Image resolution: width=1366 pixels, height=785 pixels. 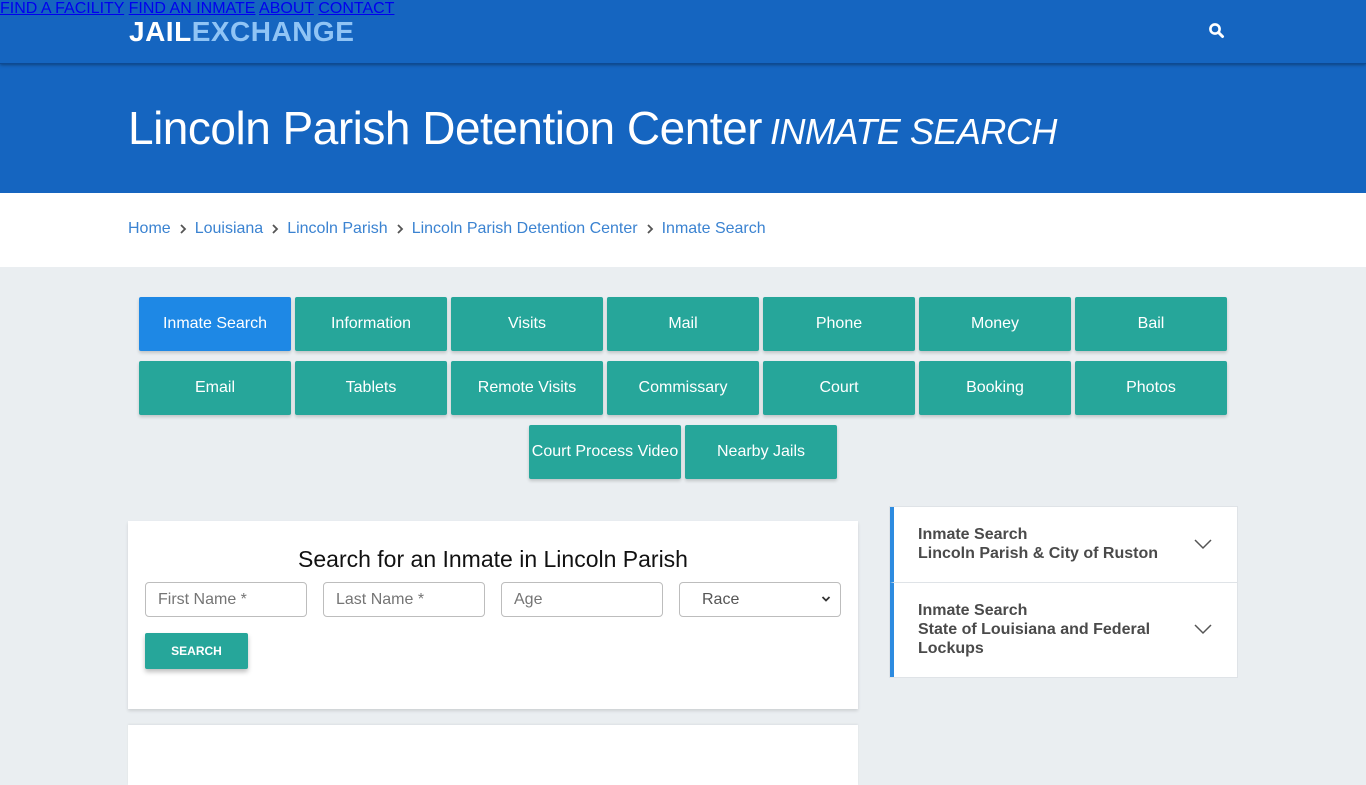 I want to click on breadcrumb-louisiana: Louisiana, so click(x=229, y=229).